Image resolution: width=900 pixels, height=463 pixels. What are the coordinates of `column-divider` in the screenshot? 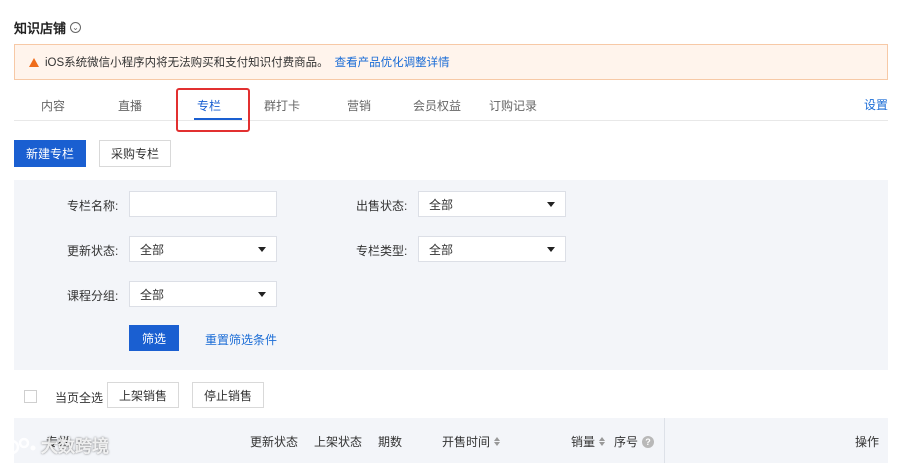 It's located at (664, 440).